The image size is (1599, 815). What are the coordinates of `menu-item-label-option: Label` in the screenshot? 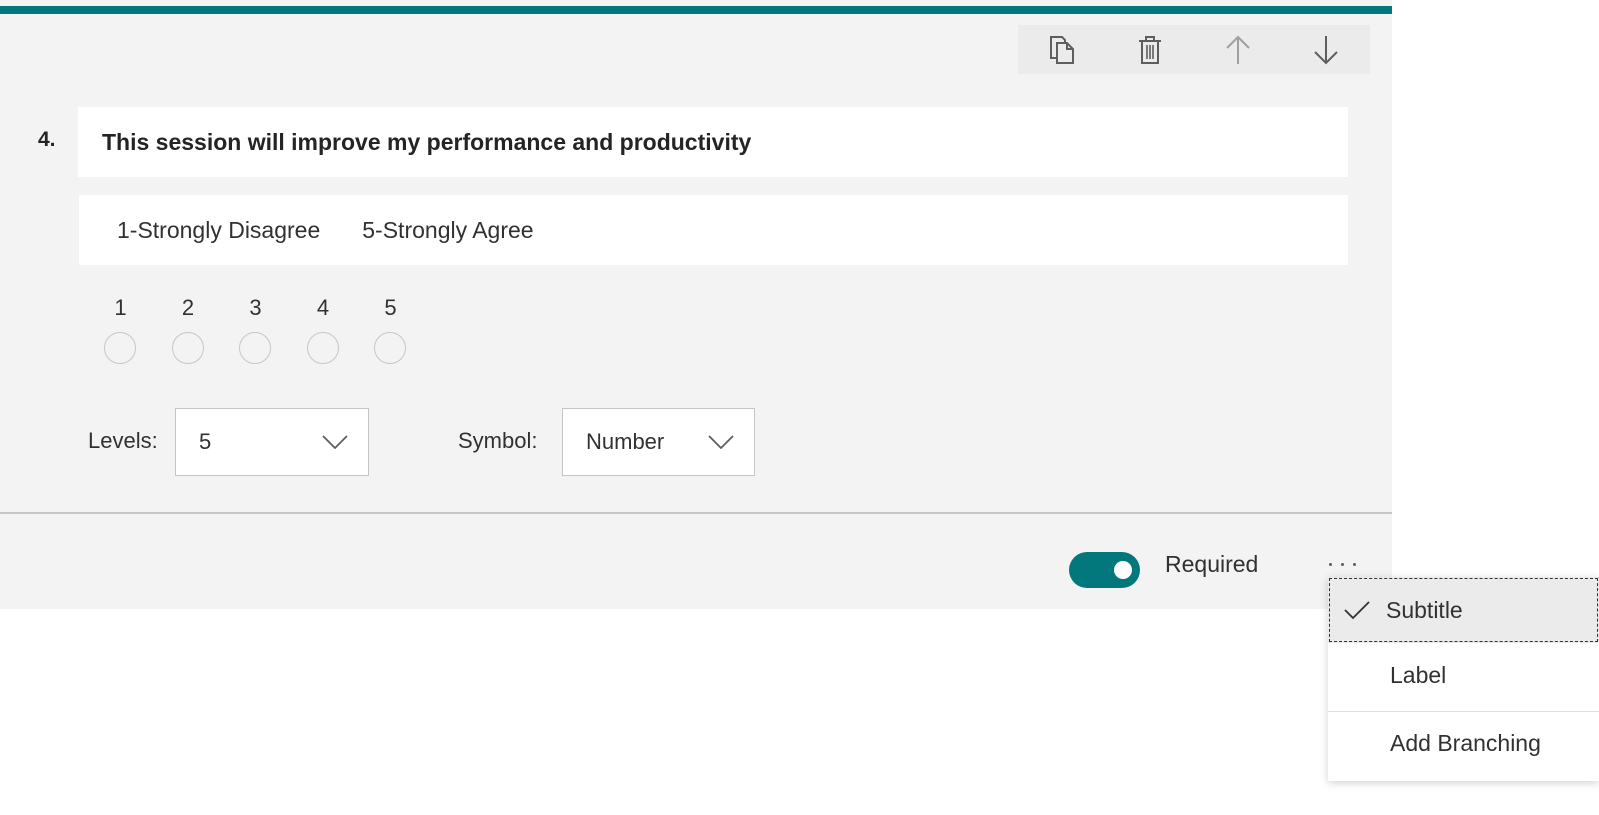 It's located at (1463, 675).